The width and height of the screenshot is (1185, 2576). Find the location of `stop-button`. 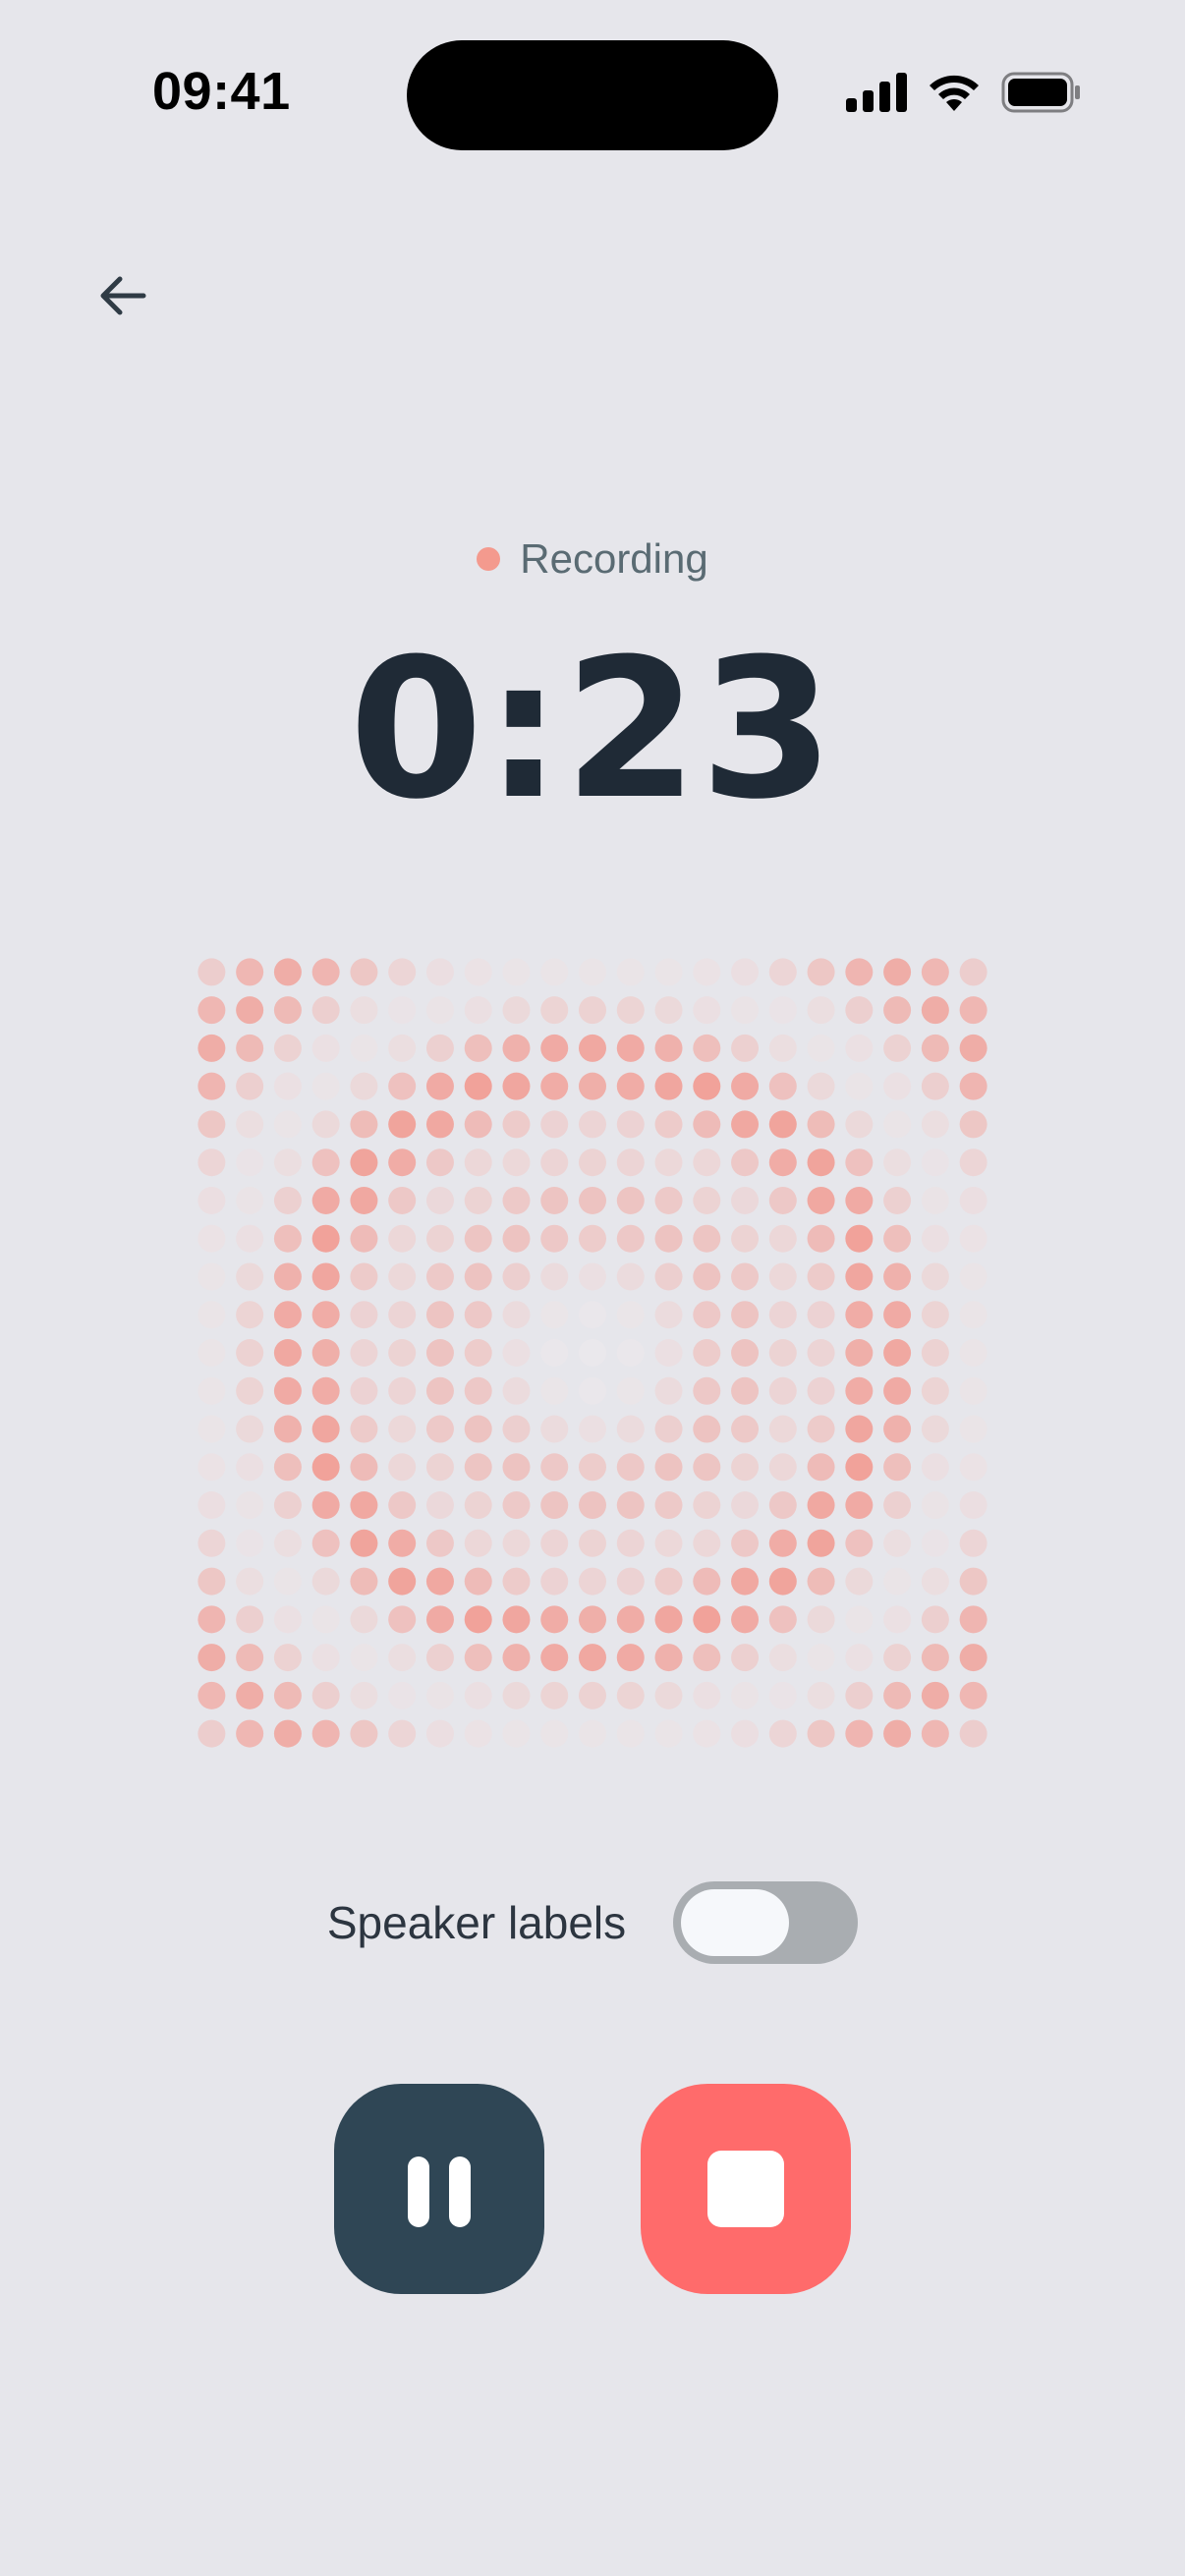

stop-button is located at coordinates (746, 2189).